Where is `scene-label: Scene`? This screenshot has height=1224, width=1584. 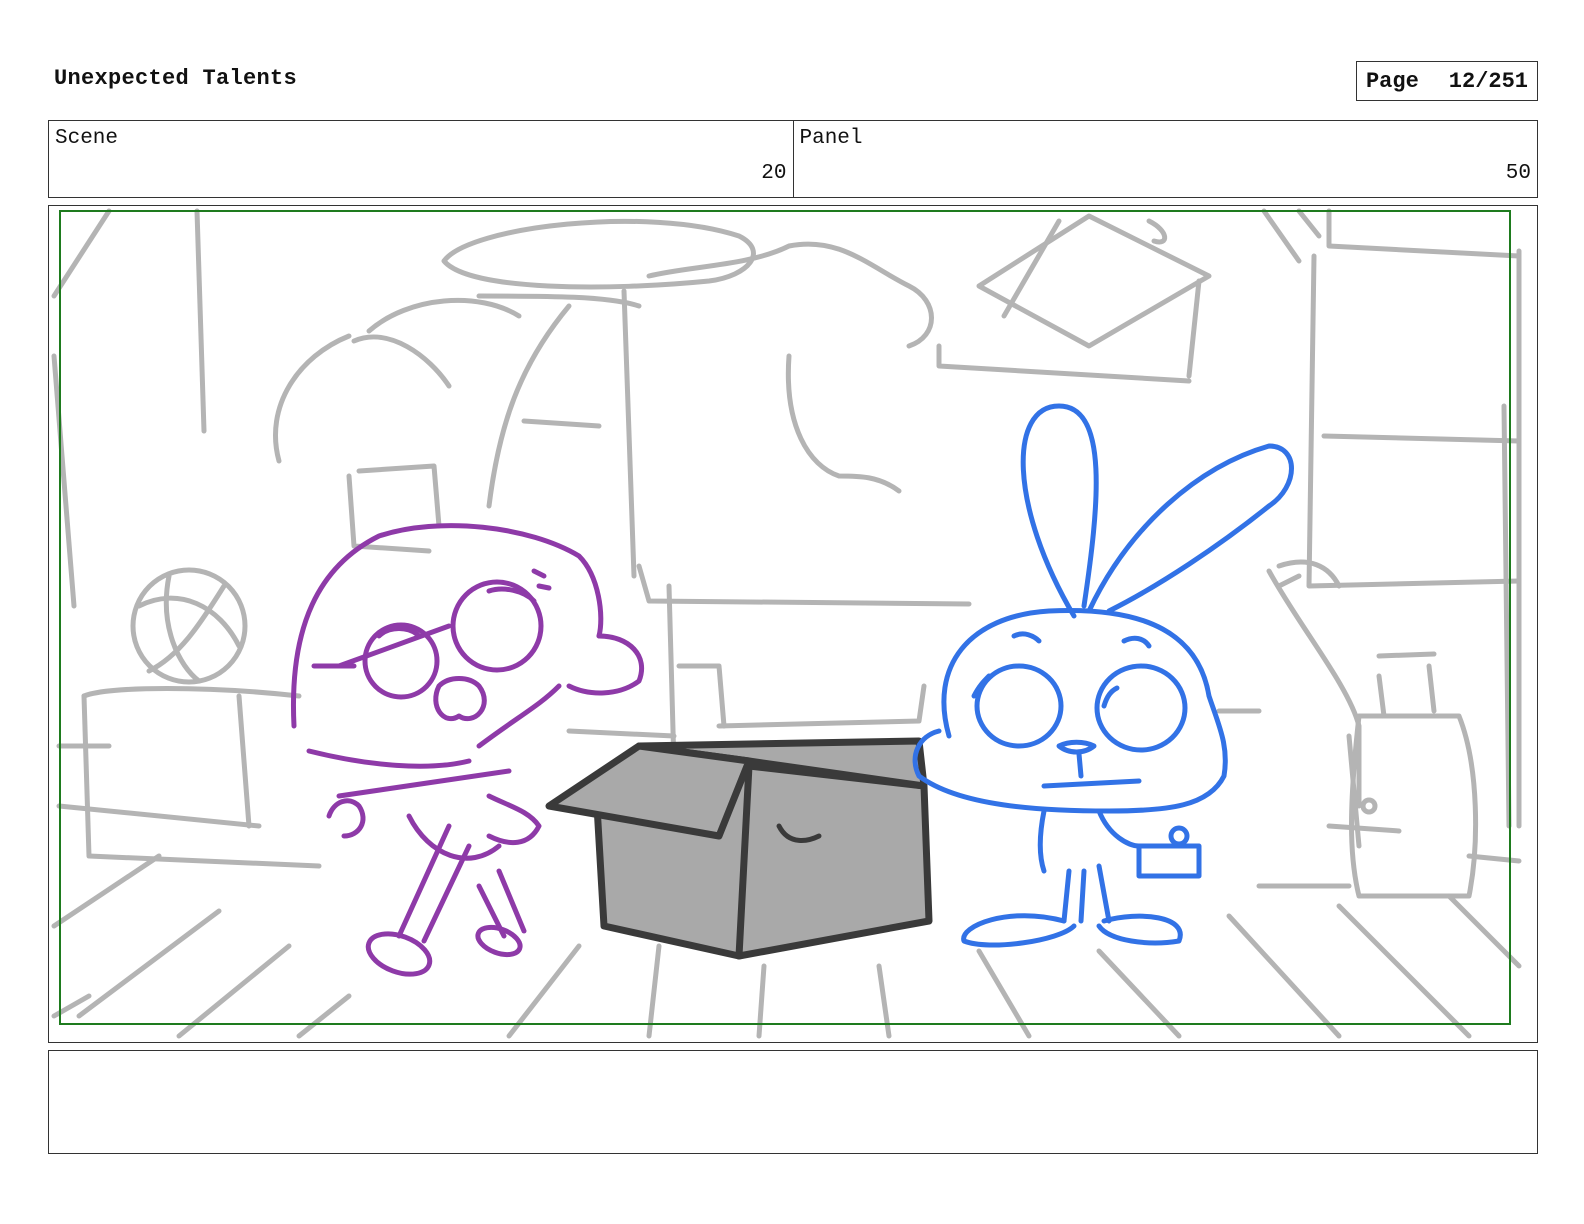 scene-label: Scene is located at coordinates (87, 138).